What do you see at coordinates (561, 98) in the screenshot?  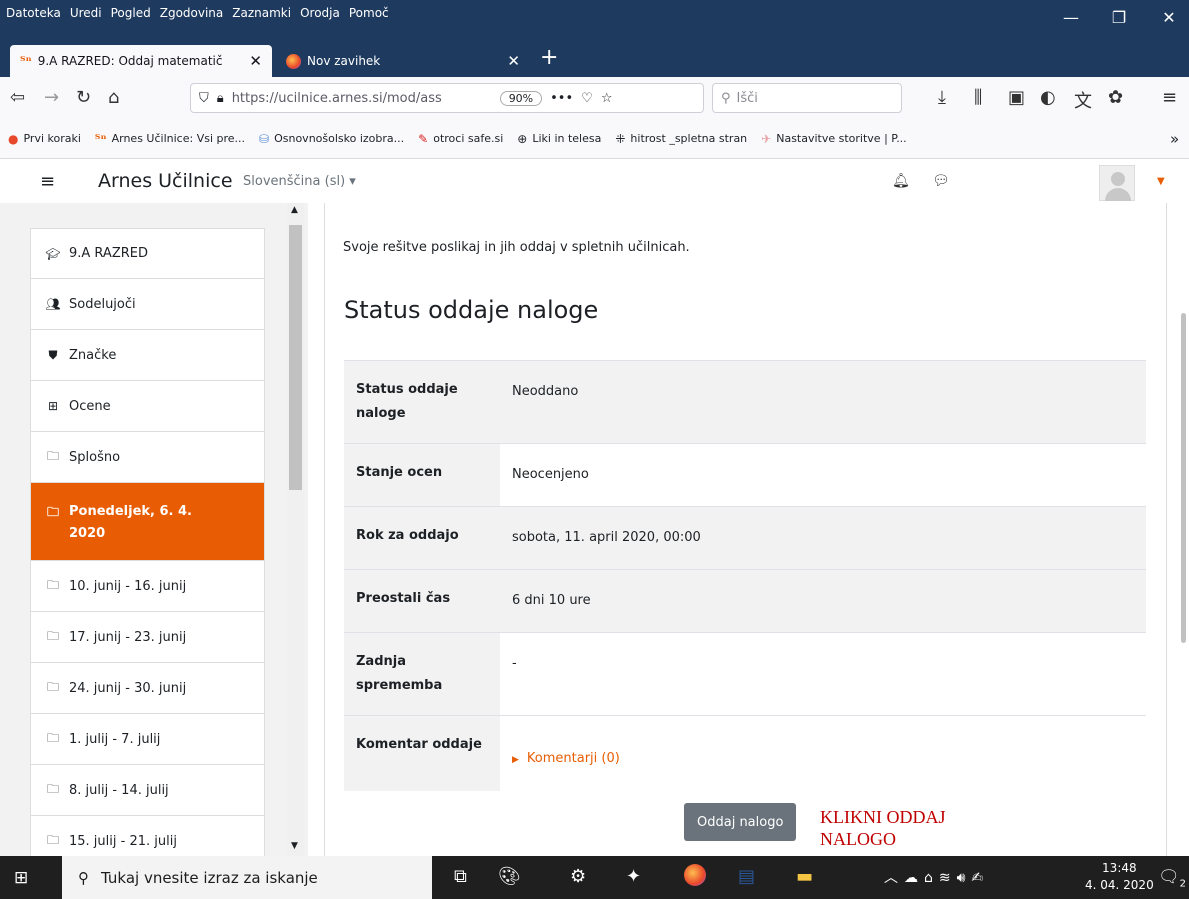 I see `page-actions-icon: •••` at bounding box center [561, 98].